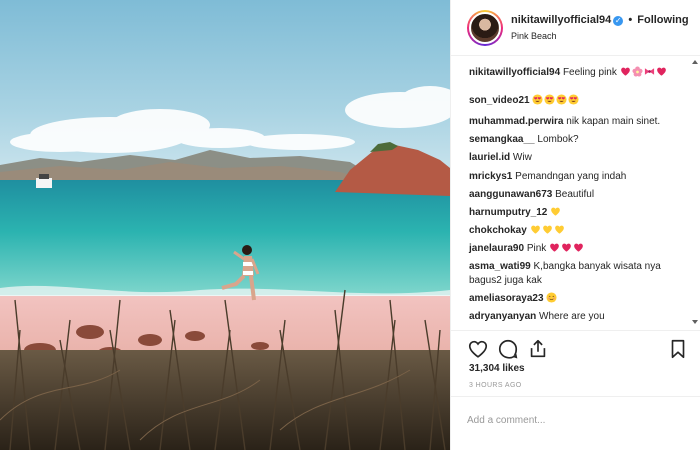  I want to click on avatar-image, so click(485, 28).